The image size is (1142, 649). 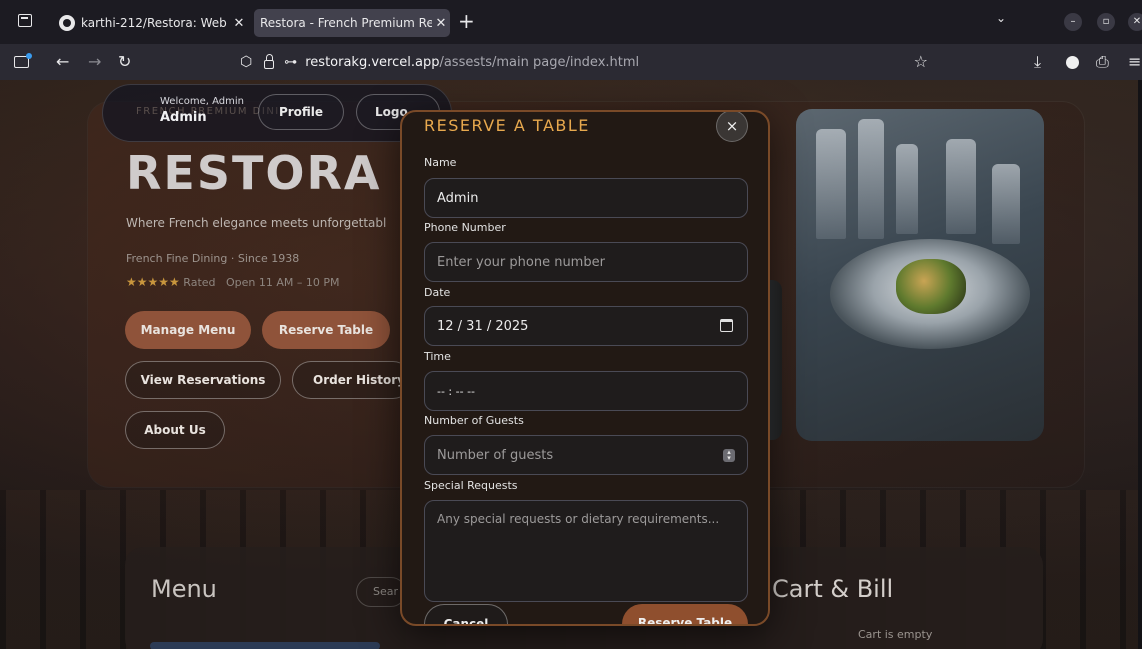 What do you see at coordinates (1037, 62) in the screenshot?
I see `download-icon: ⤓` at bounding box center [1037, 62].